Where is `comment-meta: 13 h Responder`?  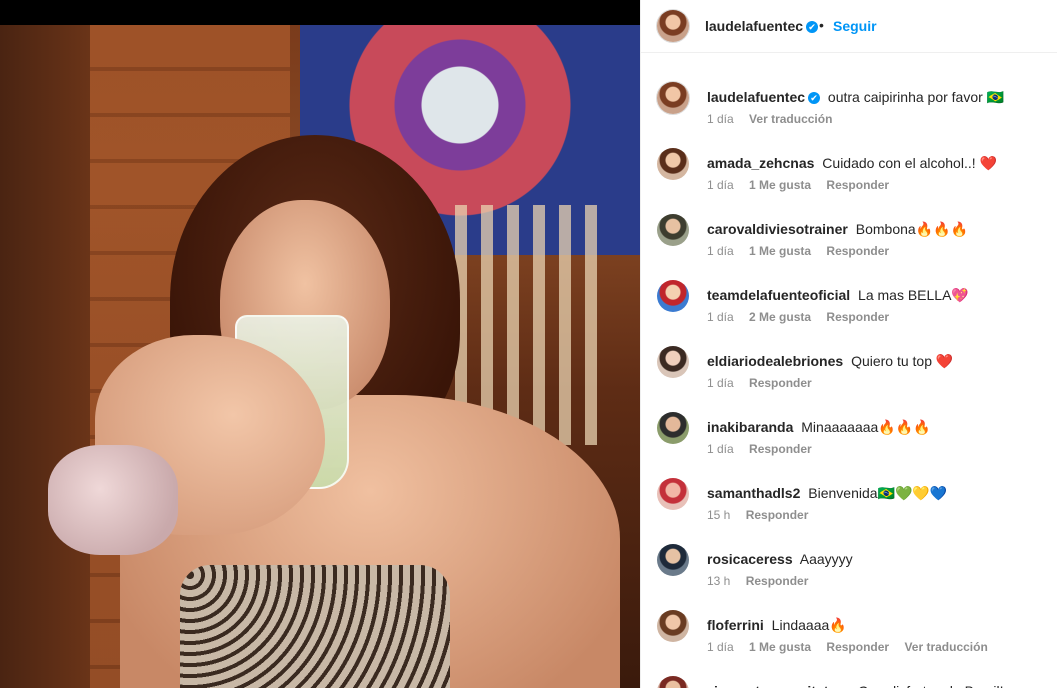 comment-meta: 13 h Responder is located at coordinates (763, 581).